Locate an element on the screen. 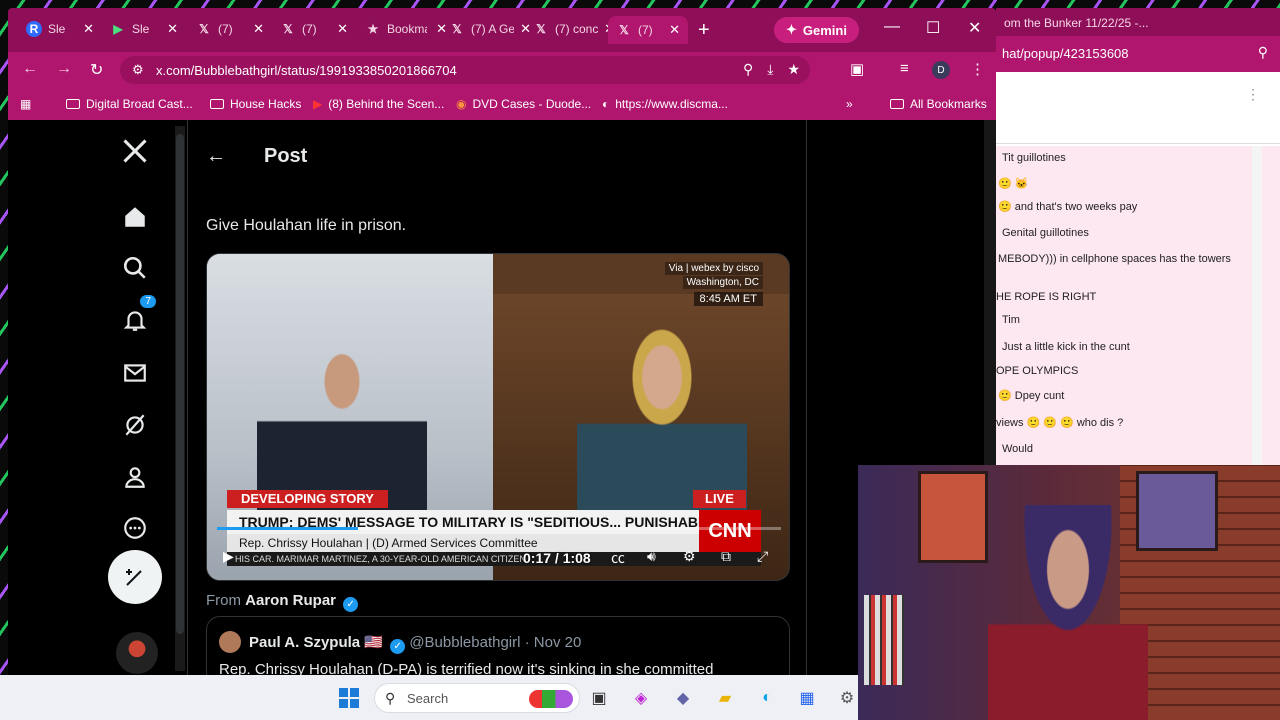 Image resolution: width=1280 pixels, height=720 pixels. all-bookmarks: All Bookmarks is located at coordinates (938, 104).